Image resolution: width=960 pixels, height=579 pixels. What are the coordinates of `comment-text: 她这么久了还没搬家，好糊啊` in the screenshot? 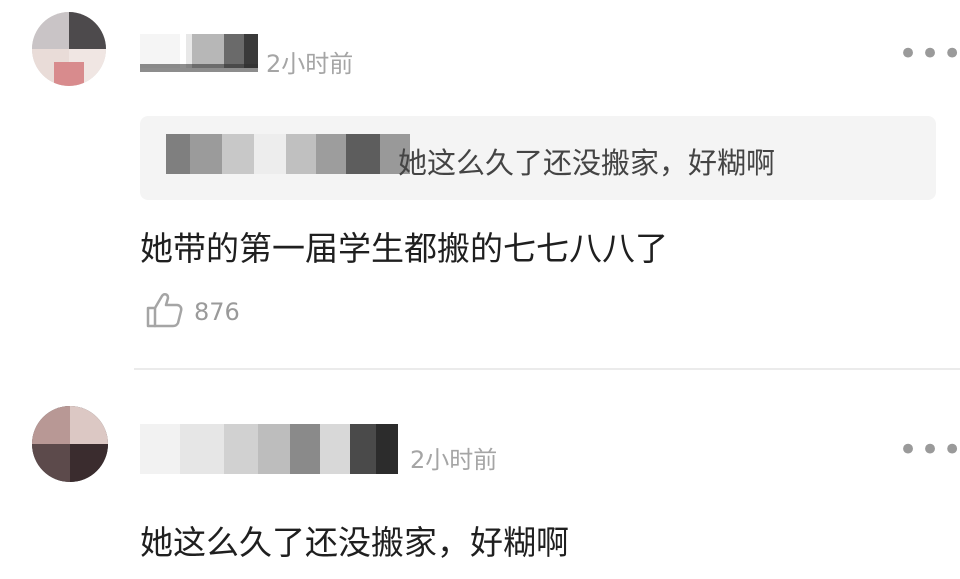 It's located at (354, 542).